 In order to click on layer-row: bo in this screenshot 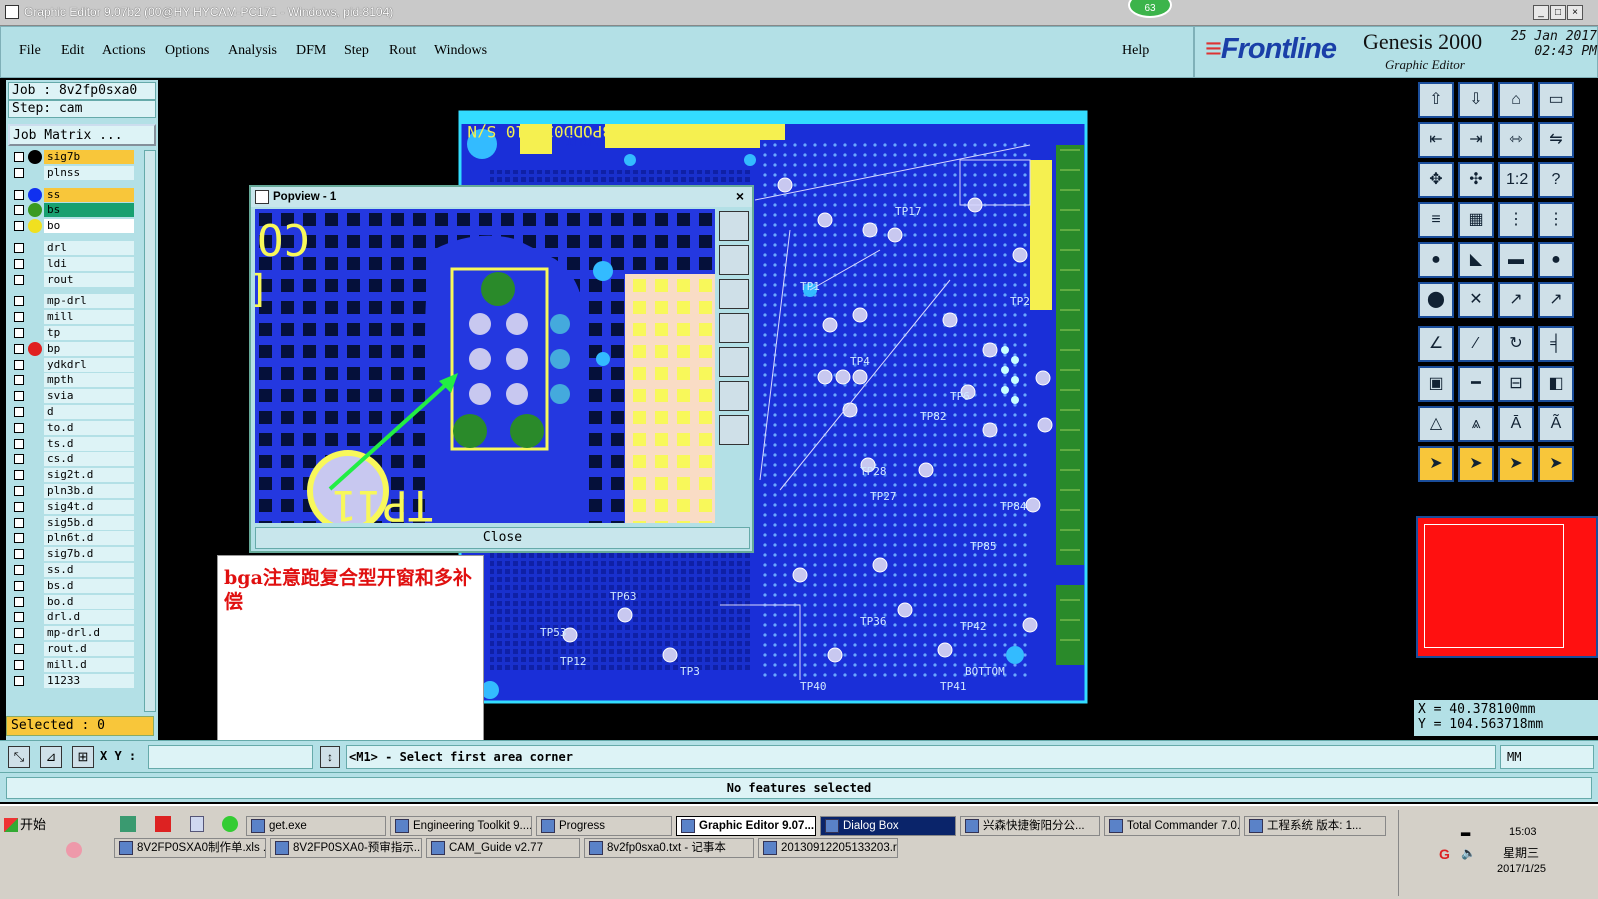, I will do `click(73, 226)`.